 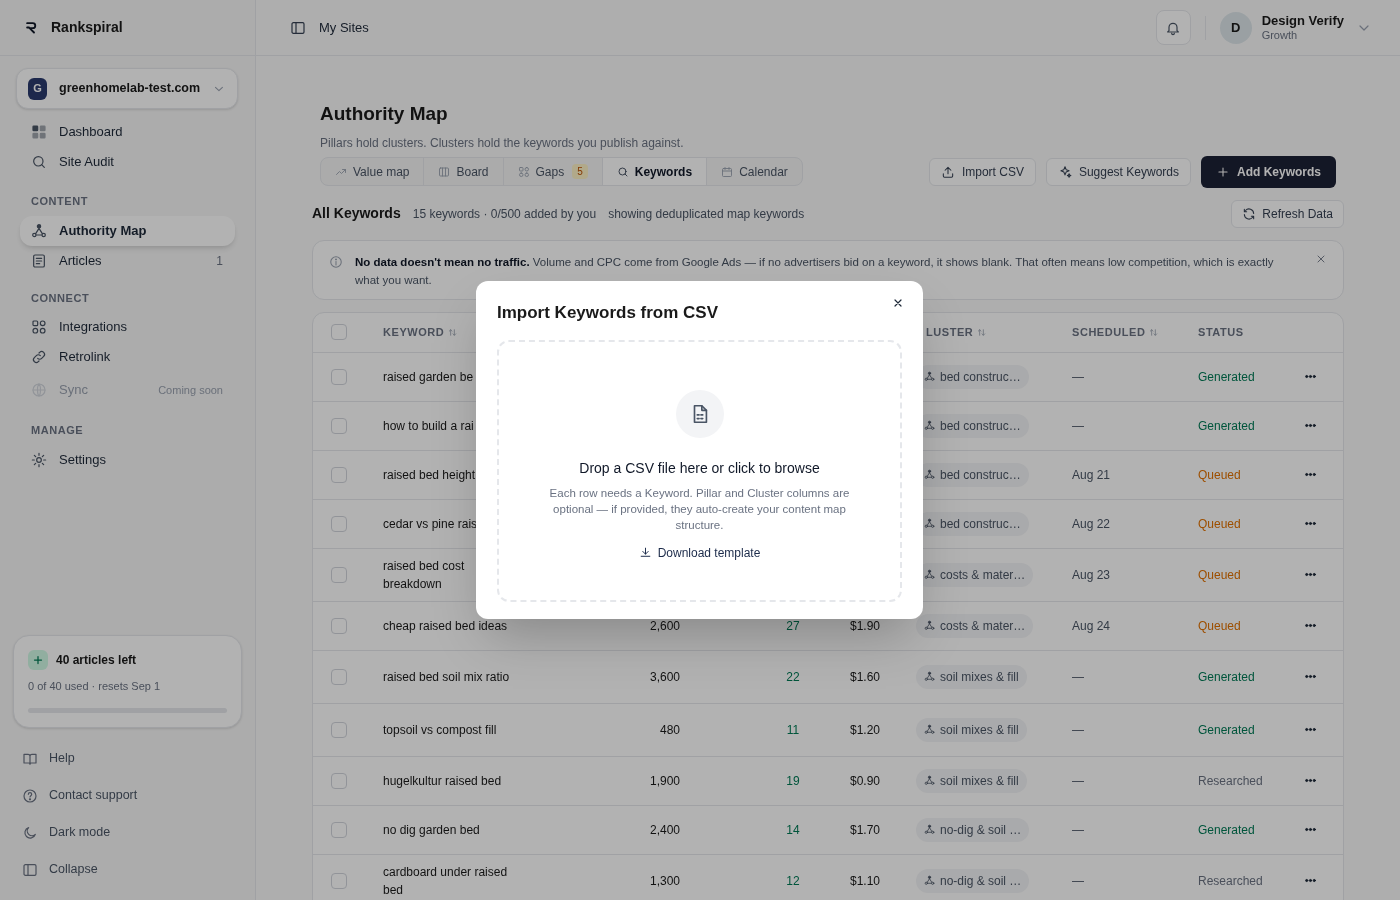 What do you see at coordinates (87, 162) in the screenshot?
I see `nav-label: Site Audit` at bounding box center [87, 162].